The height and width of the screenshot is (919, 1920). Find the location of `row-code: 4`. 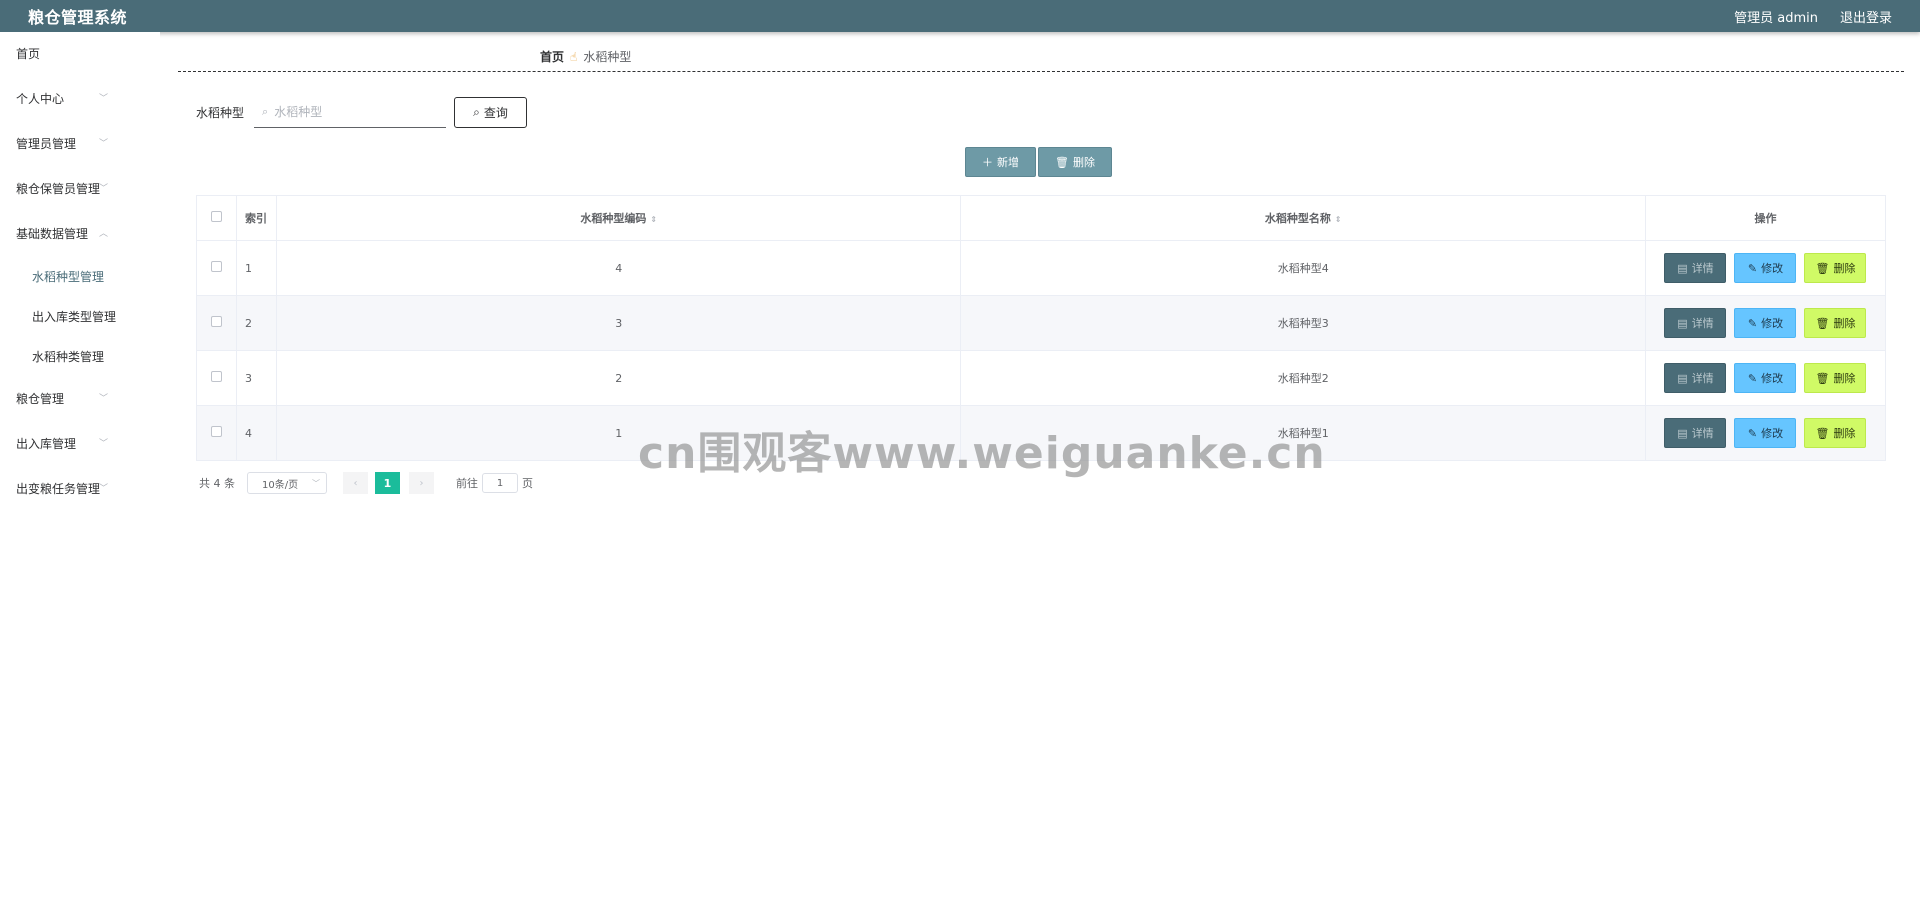

row-code: 4 is located at coordinates (618, 268).